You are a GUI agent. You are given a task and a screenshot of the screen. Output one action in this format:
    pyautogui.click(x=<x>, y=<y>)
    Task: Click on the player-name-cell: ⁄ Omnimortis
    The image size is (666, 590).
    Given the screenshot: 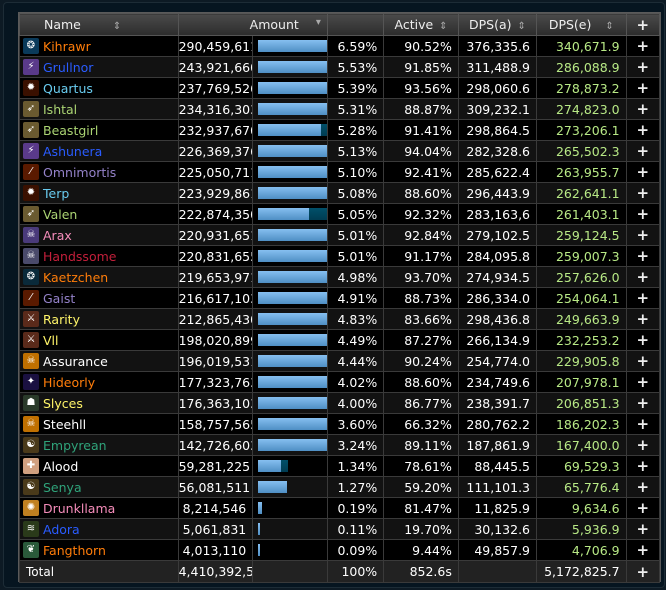 What is the action you would take?
    pyautogui.click(x=99, y=172)
    